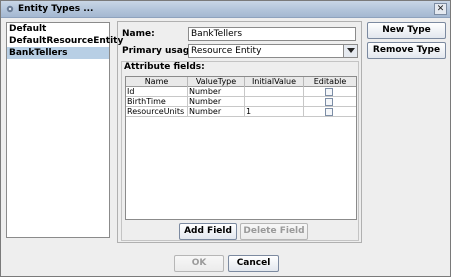  What do you see at coordinates (58, 53) in the screenshot?
I see `list-item-selected: BankTellers` at bounding box center [58, 53].